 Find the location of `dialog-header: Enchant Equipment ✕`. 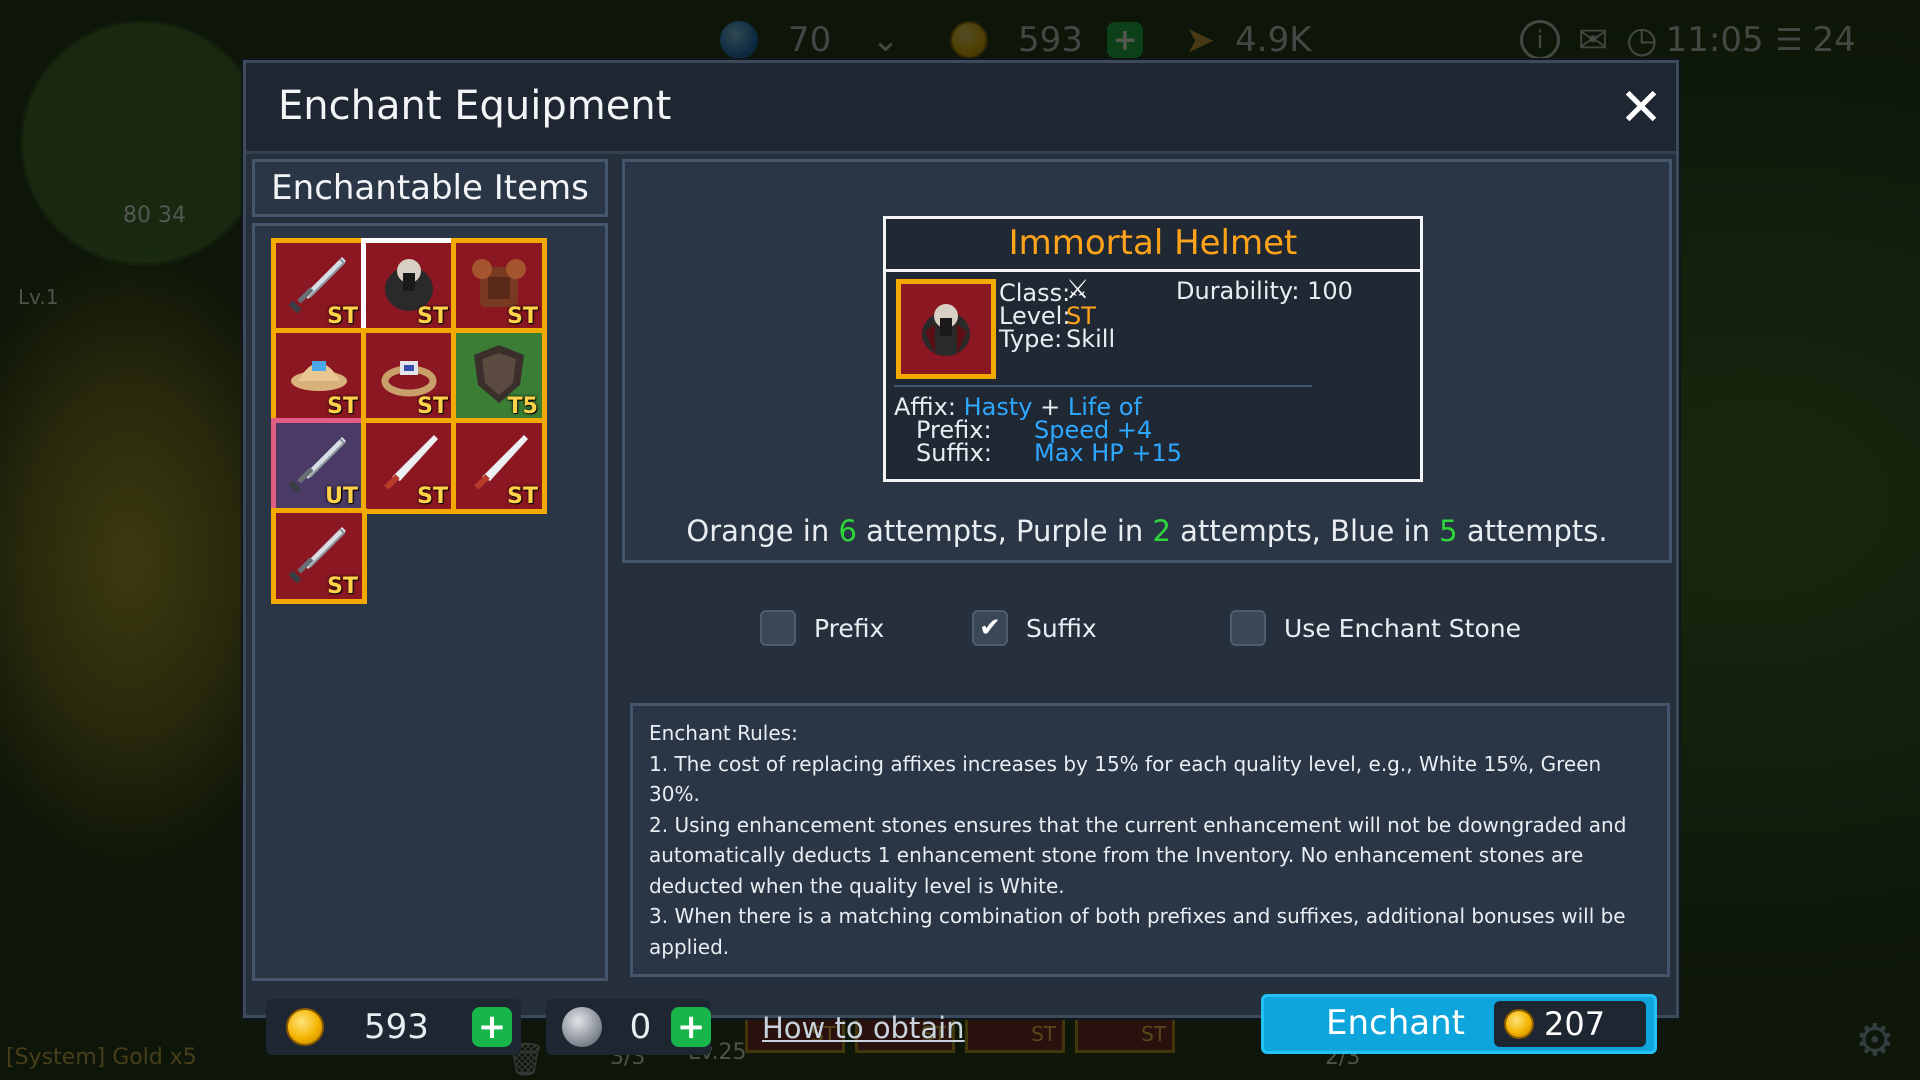

dialog-header: Enchant Equipment ✕ is located at coordinates (961, 108).